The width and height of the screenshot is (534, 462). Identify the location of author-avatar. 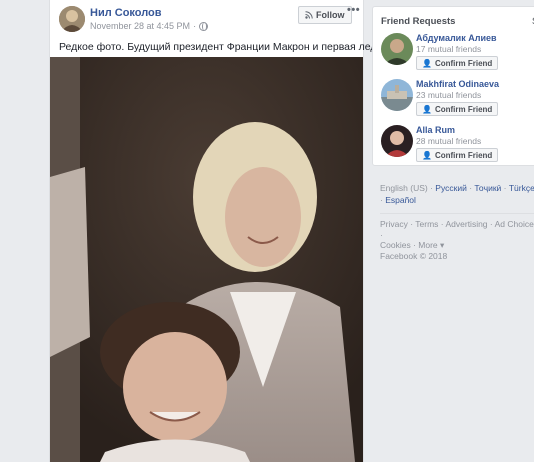
(72, 19).